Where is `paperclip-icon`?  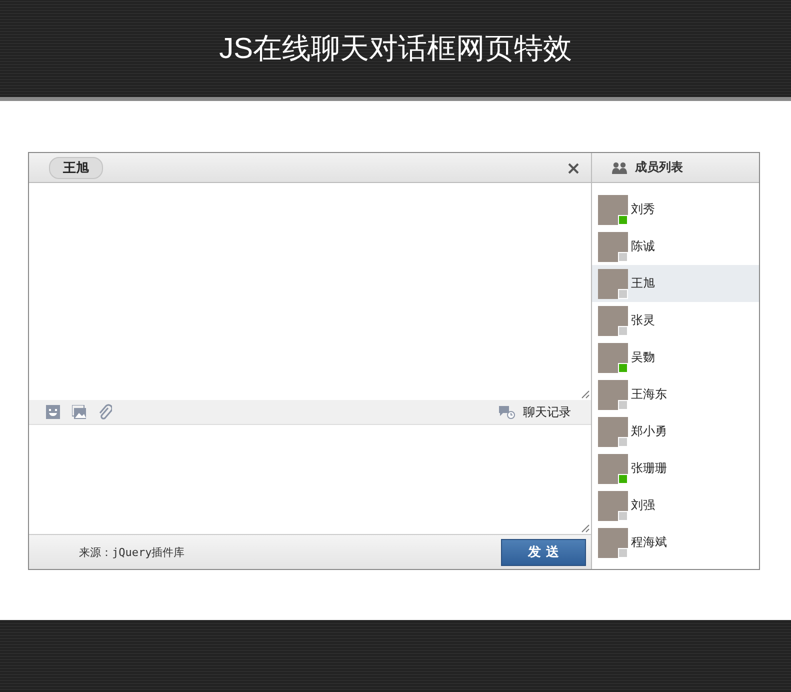 paperclip-icon is located at coordinates (105, 412).